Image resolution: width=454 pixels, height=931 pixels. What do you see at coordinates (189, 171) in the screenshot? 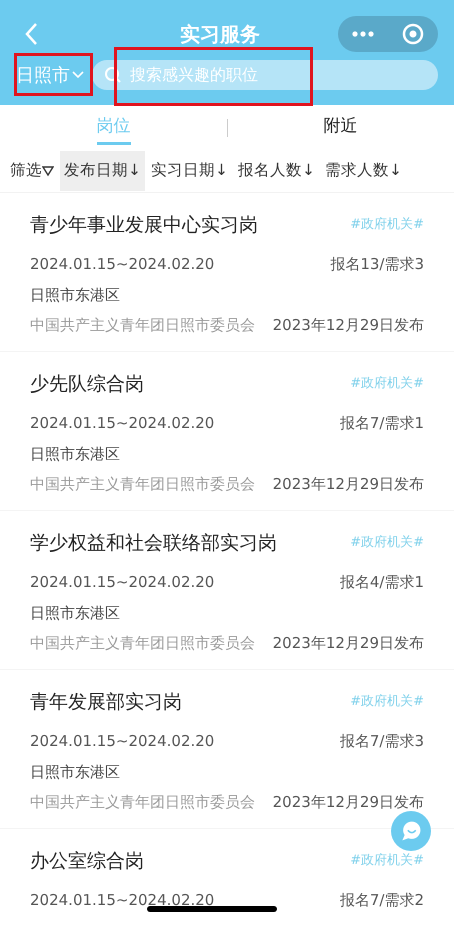
I see `sort-button: 实习日期↓` at bounding box center [189, 171].